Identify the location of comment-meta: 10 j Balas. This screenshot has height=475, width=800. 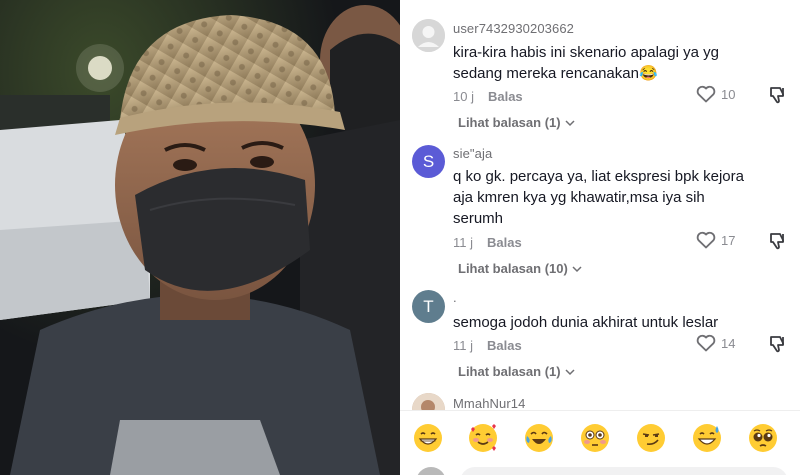
(488, 96).